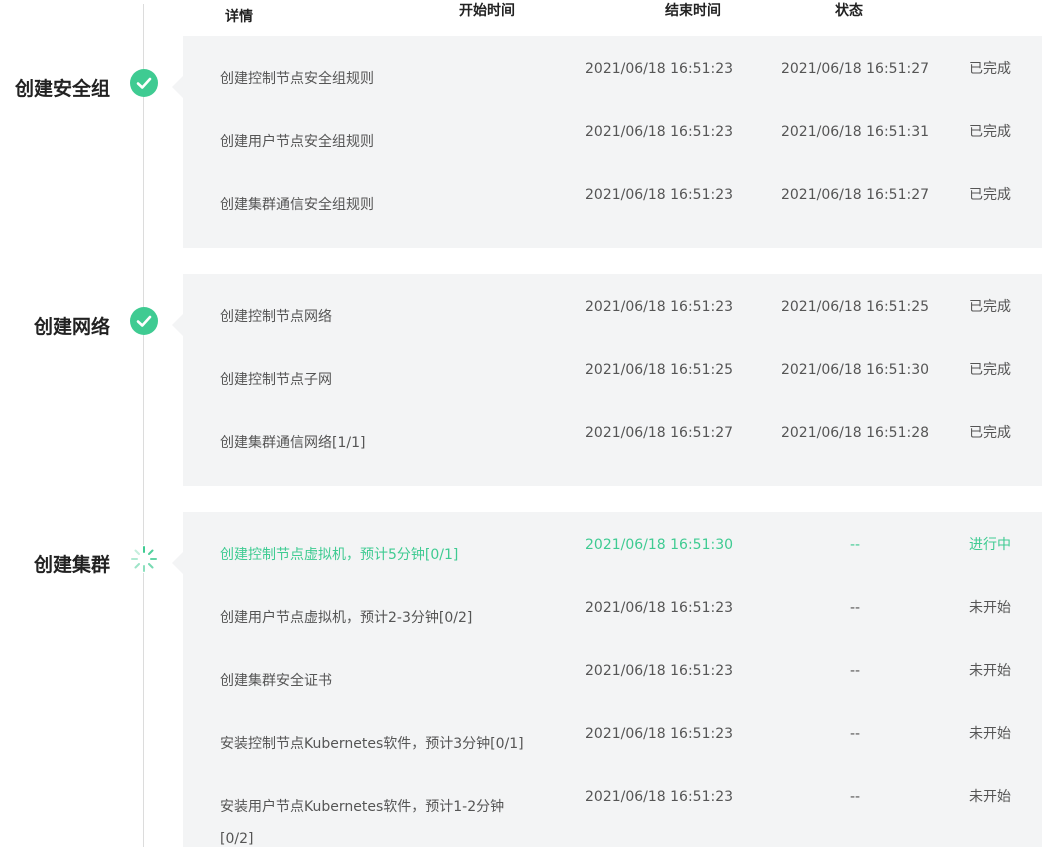 Image resolution: width=1042 pixels, height=855 pixels. I want to click on row-start-time: 2021/06/18 16:51:25, so click(659, 370).